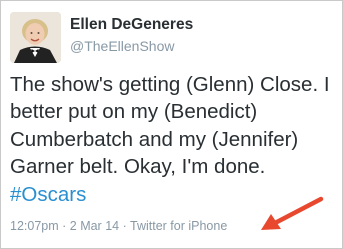 The height and width of the screenshot is (249, 343). I want to click on tweet-metadata: 12:07pm · 2 Mar 14 · Twitter for iPhone, so click(118, 226).